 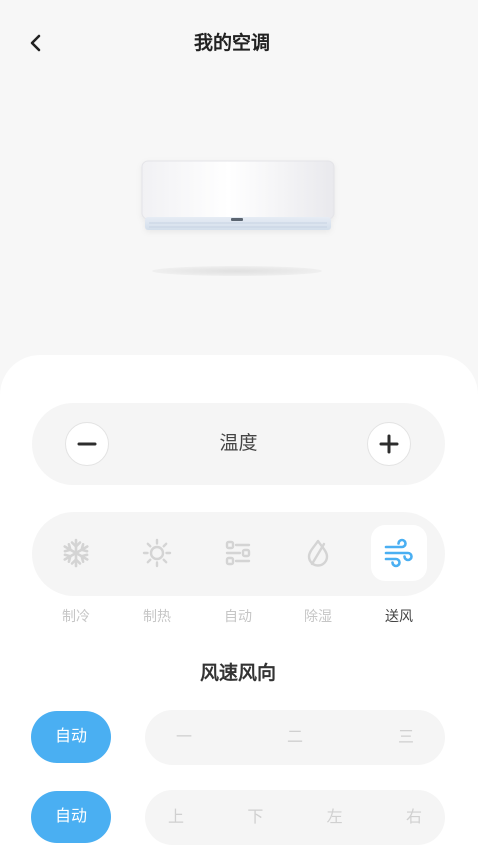 I want to click on fan-direction-option: 上, so click(x=176, y=817).